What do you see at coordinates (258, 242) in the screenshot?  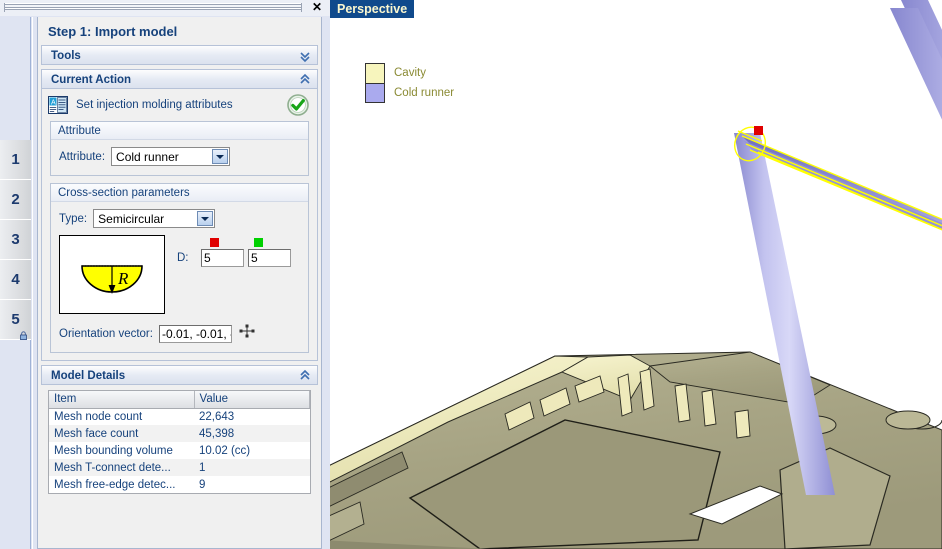 I see `end-node-marker` at bounding box center [258, 242].